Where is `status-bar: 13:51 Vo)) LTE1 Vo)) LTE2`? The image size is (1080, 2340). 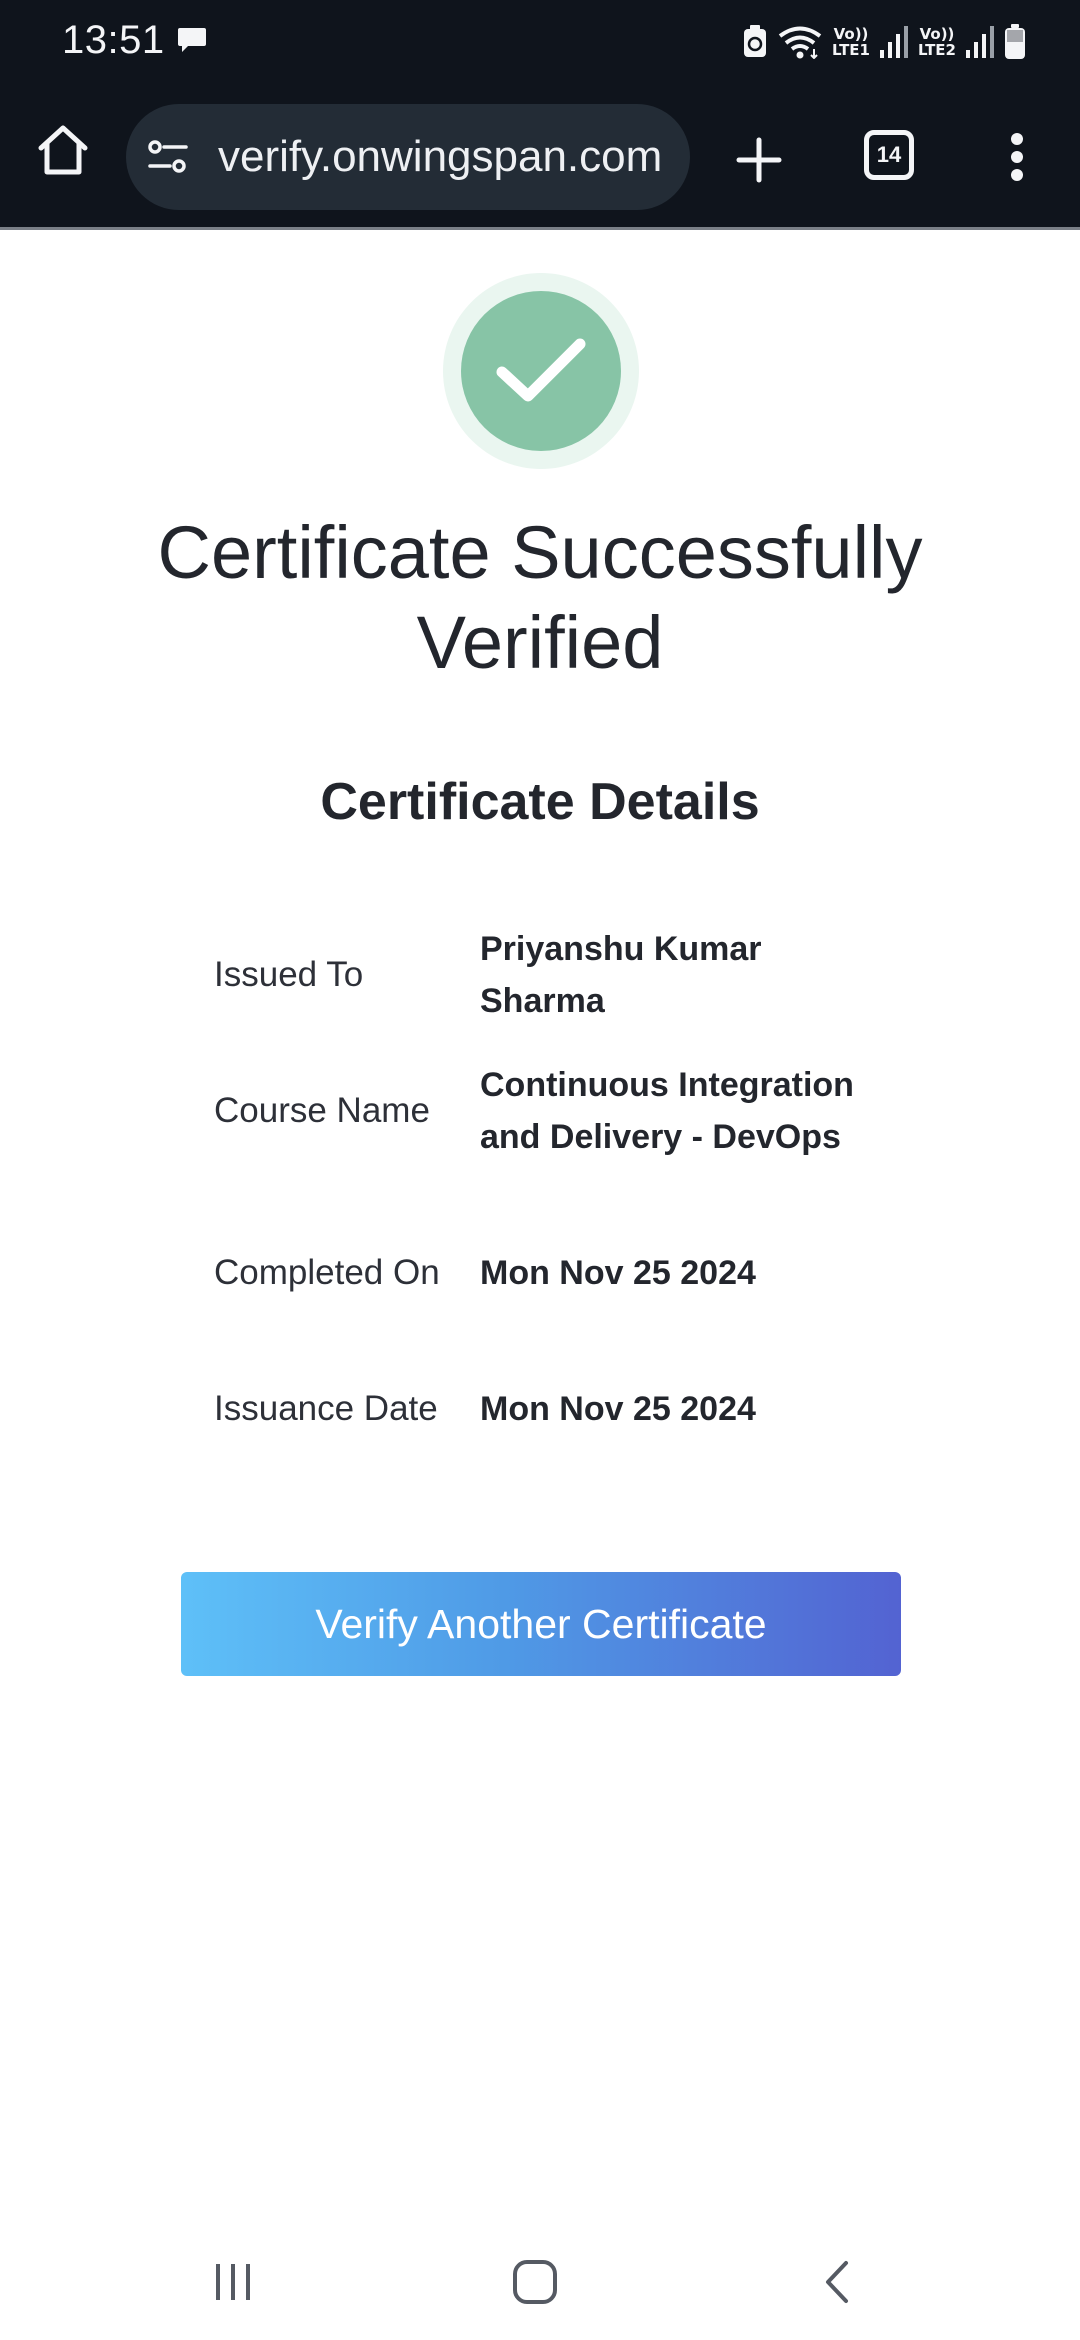 status-bar: 13:51 Vo)) LTE1 Vo)) LTE2 is located at coordinates (540, 40).